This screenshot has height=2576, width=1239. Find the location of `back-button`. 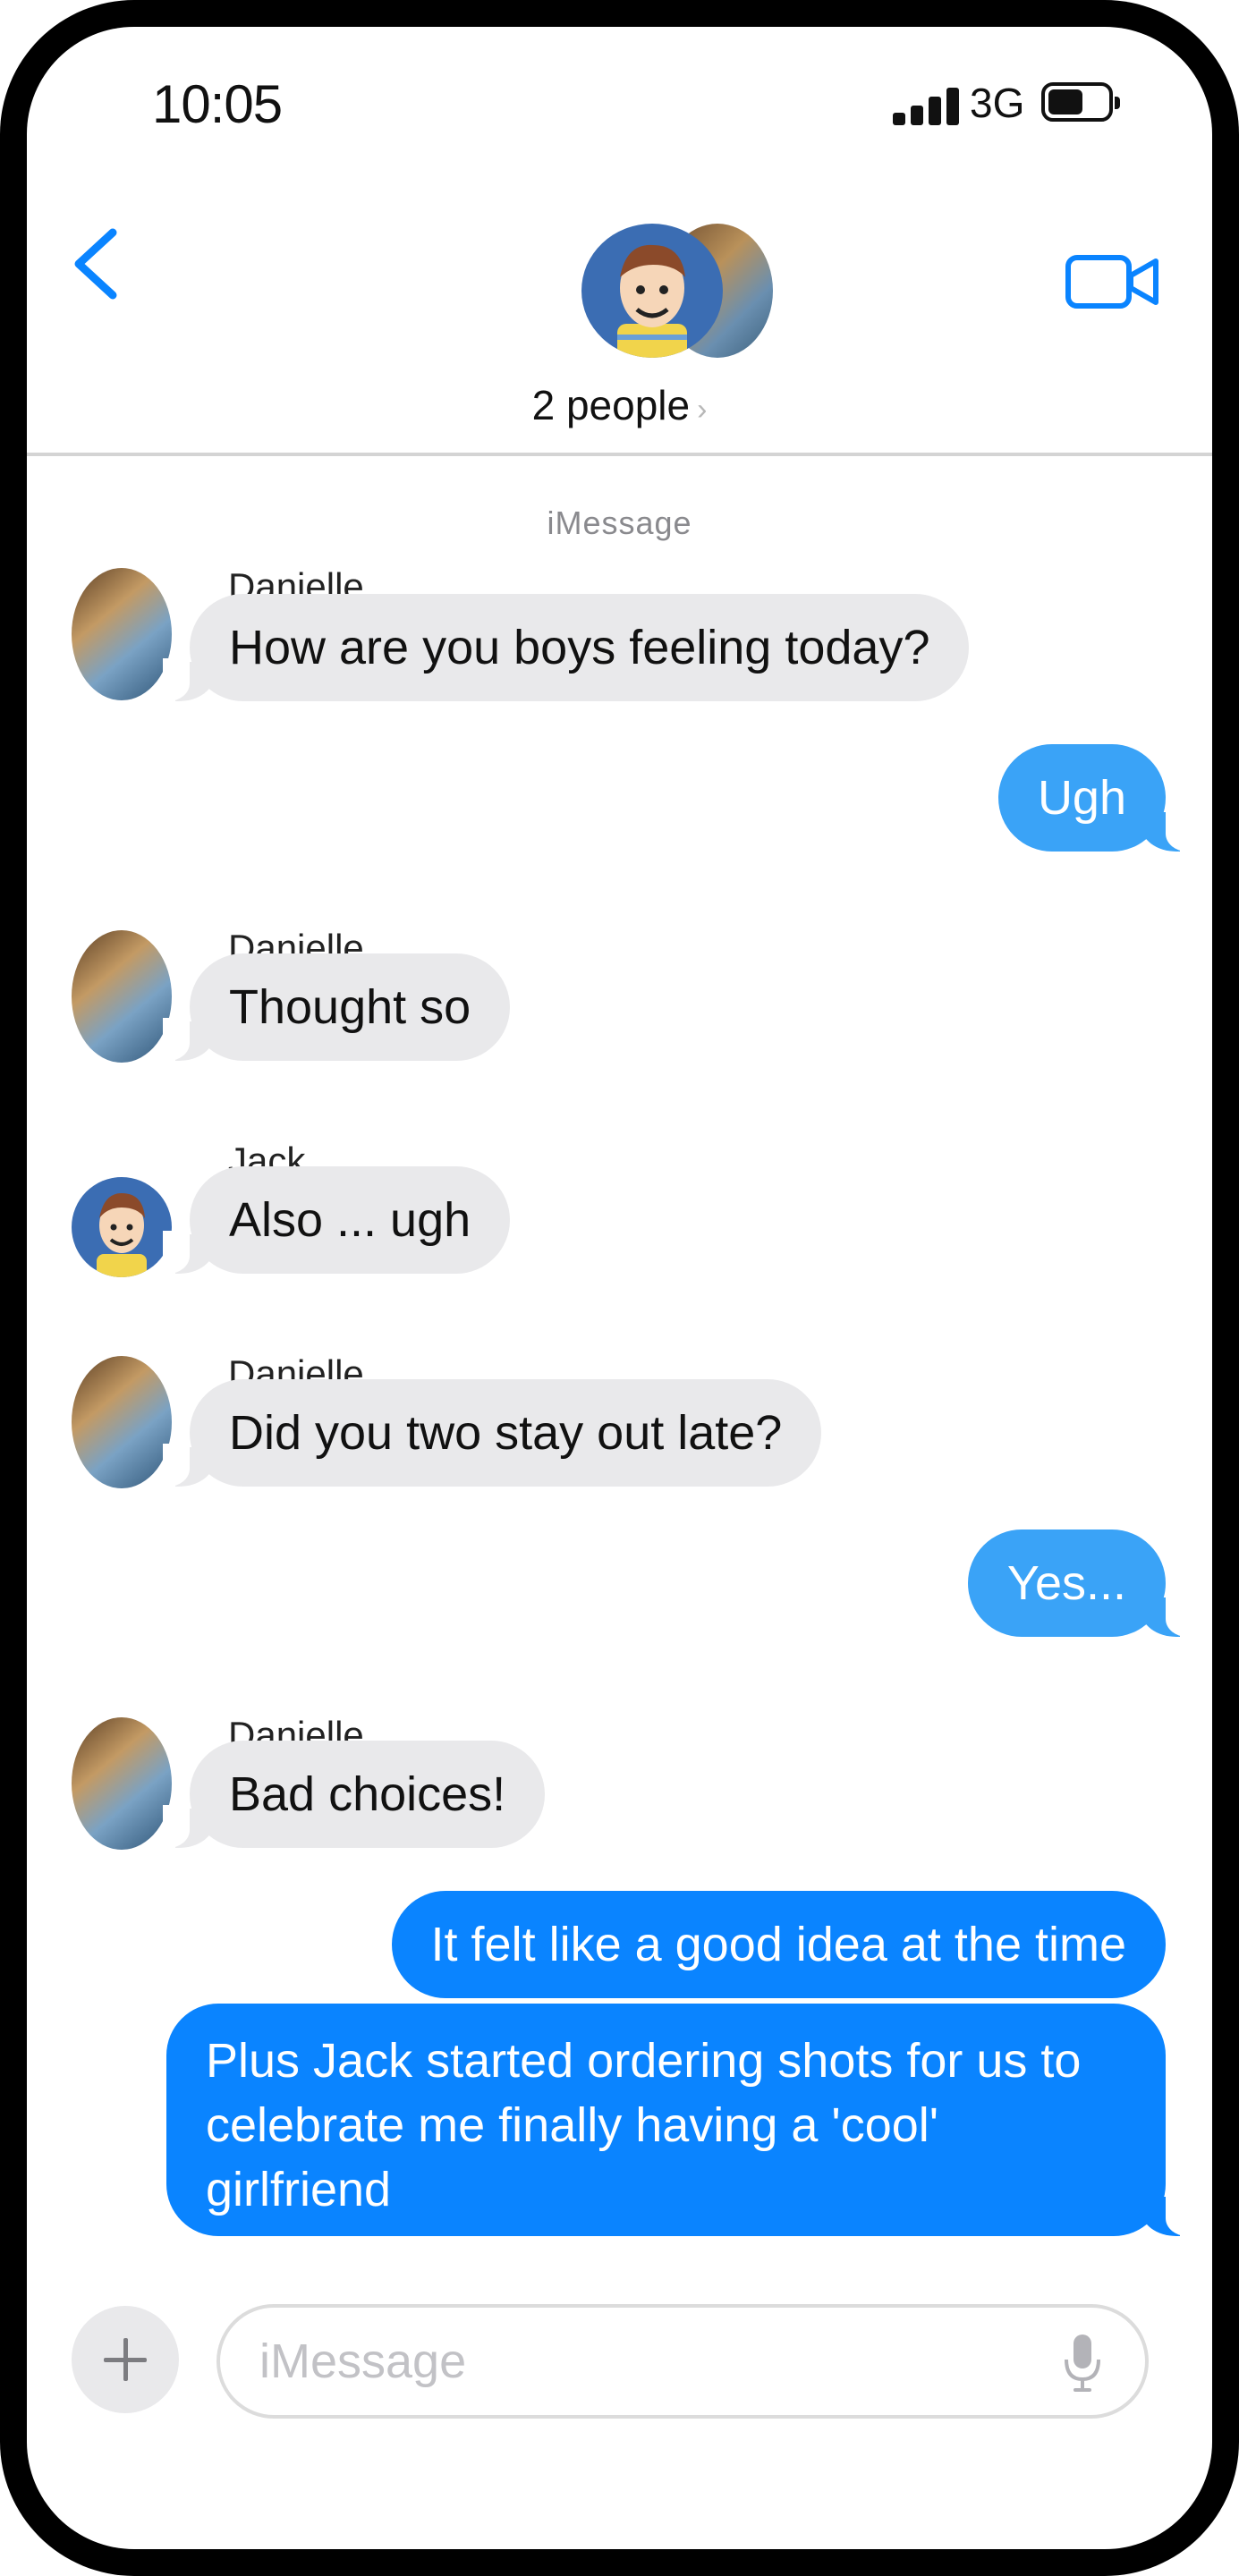

back-button is located at coordinates (98, 264).